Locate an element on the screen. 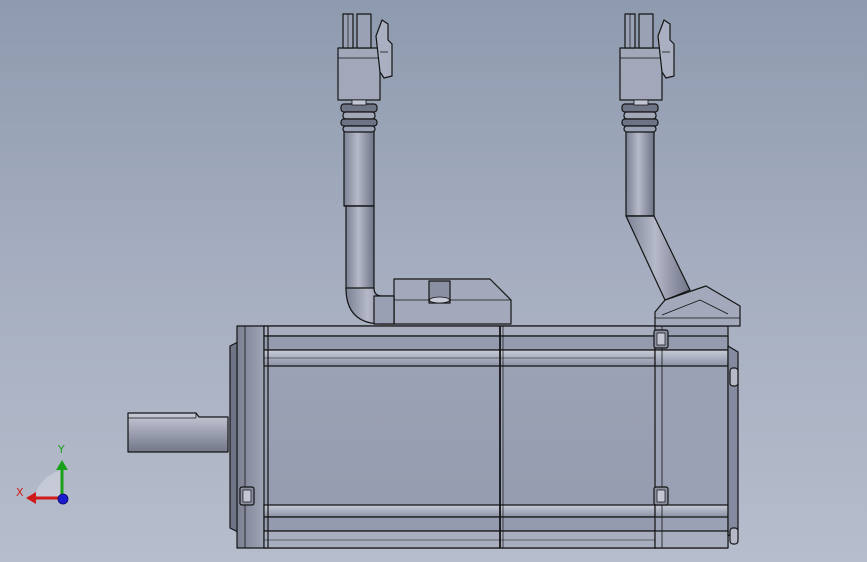 The image size is (867, 562). power-connector is located at coordinates (365, 59).